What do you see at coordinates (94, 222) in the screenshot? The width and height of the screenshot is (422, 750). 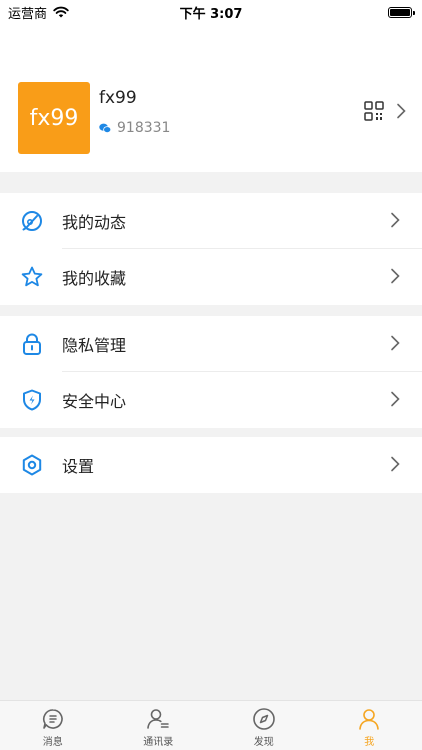 I see `menu-item-label: 我的动态` at bounding box center [94, 222].